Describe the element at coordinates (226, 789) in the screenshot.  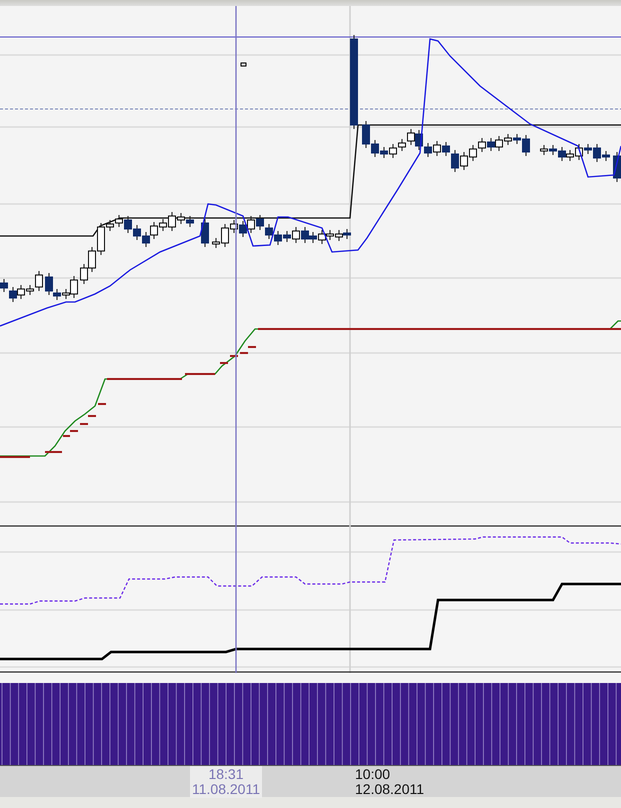
I see `axis-date-label: 11.08.2011` at that location.